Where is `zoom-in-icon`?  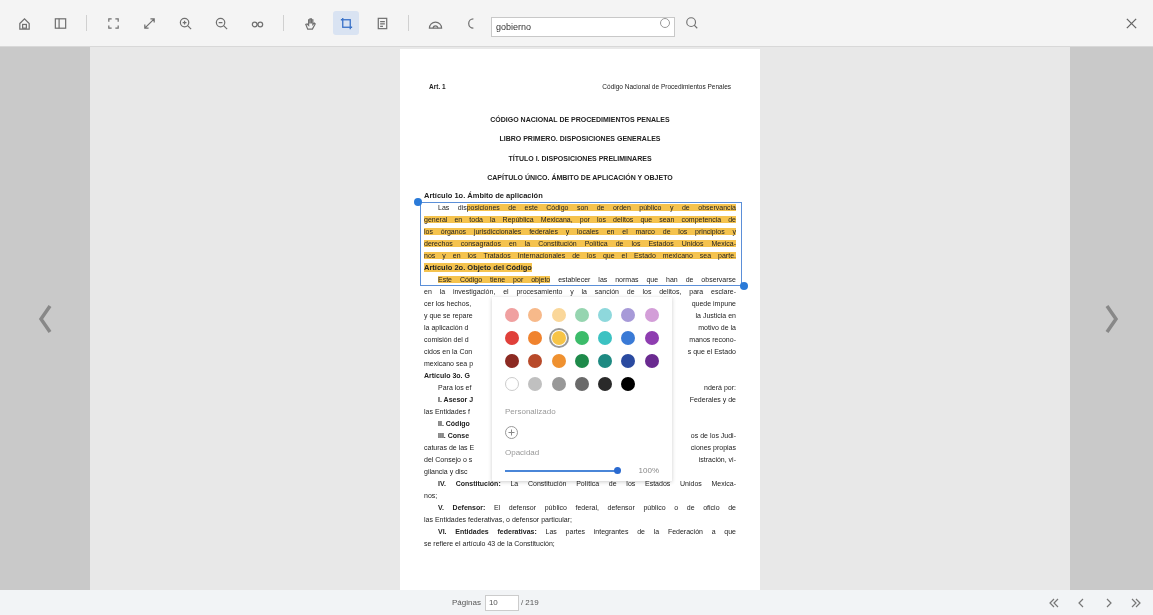
zoom-in-icon is located at coordinates (185, 23).